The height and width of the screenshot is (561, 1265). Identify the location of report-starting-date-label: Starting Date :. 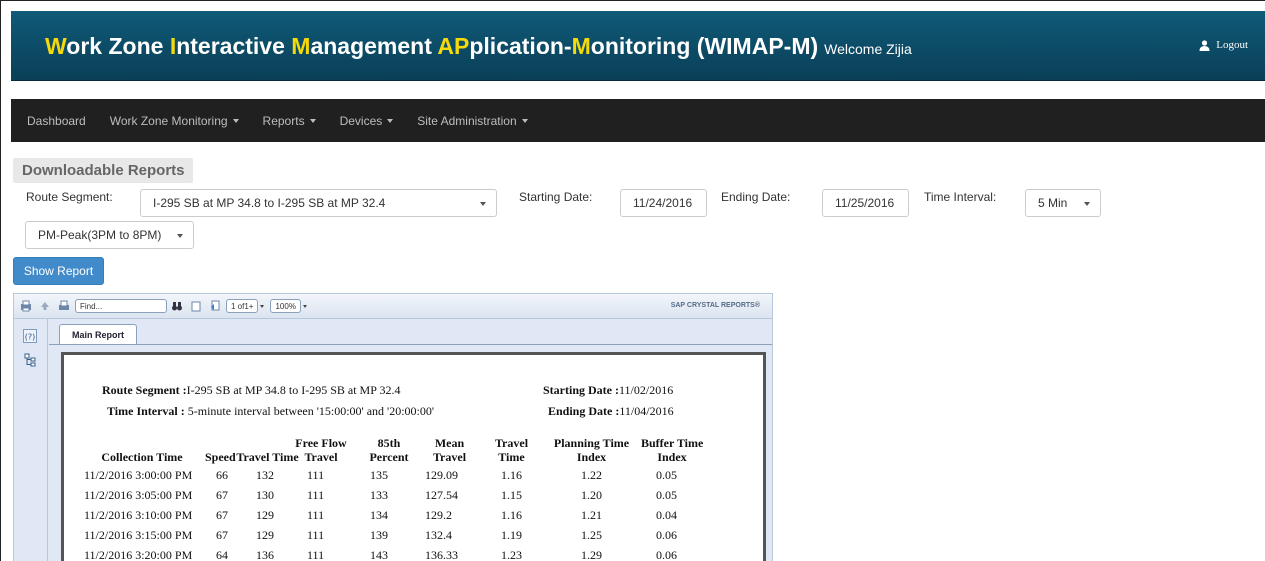
(581, 390).